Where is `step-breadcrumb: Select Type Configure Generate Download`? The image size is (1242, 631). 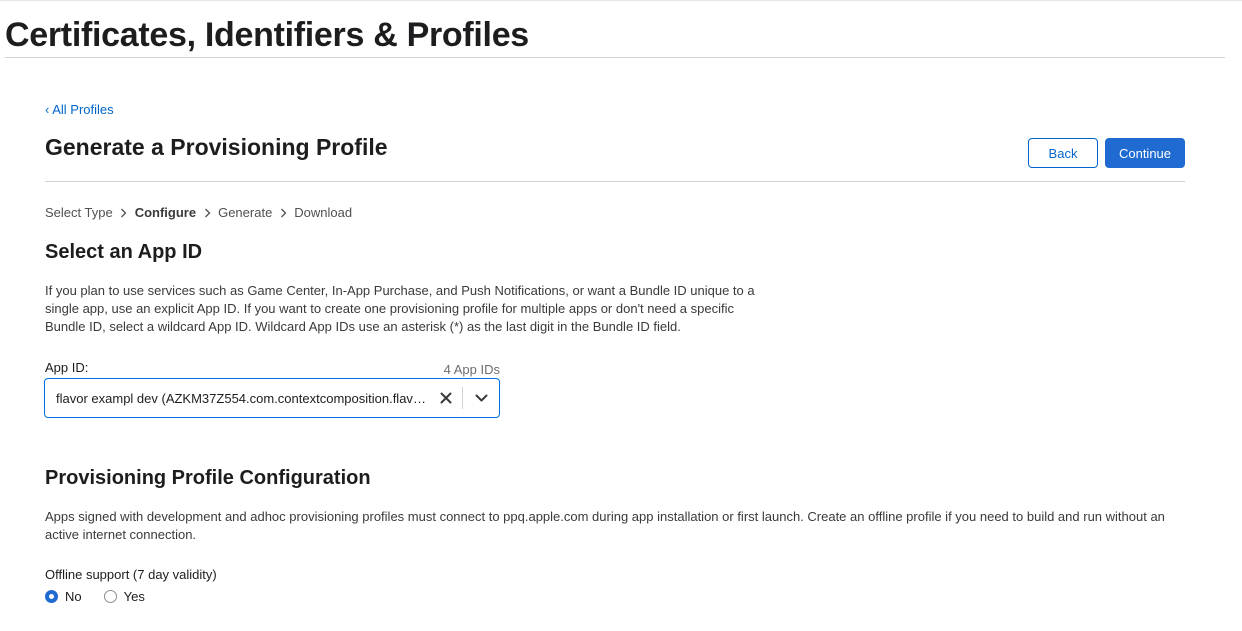 step-breadcrumb: Select Type Configure Generate Download is located at coordinates (198, 212).